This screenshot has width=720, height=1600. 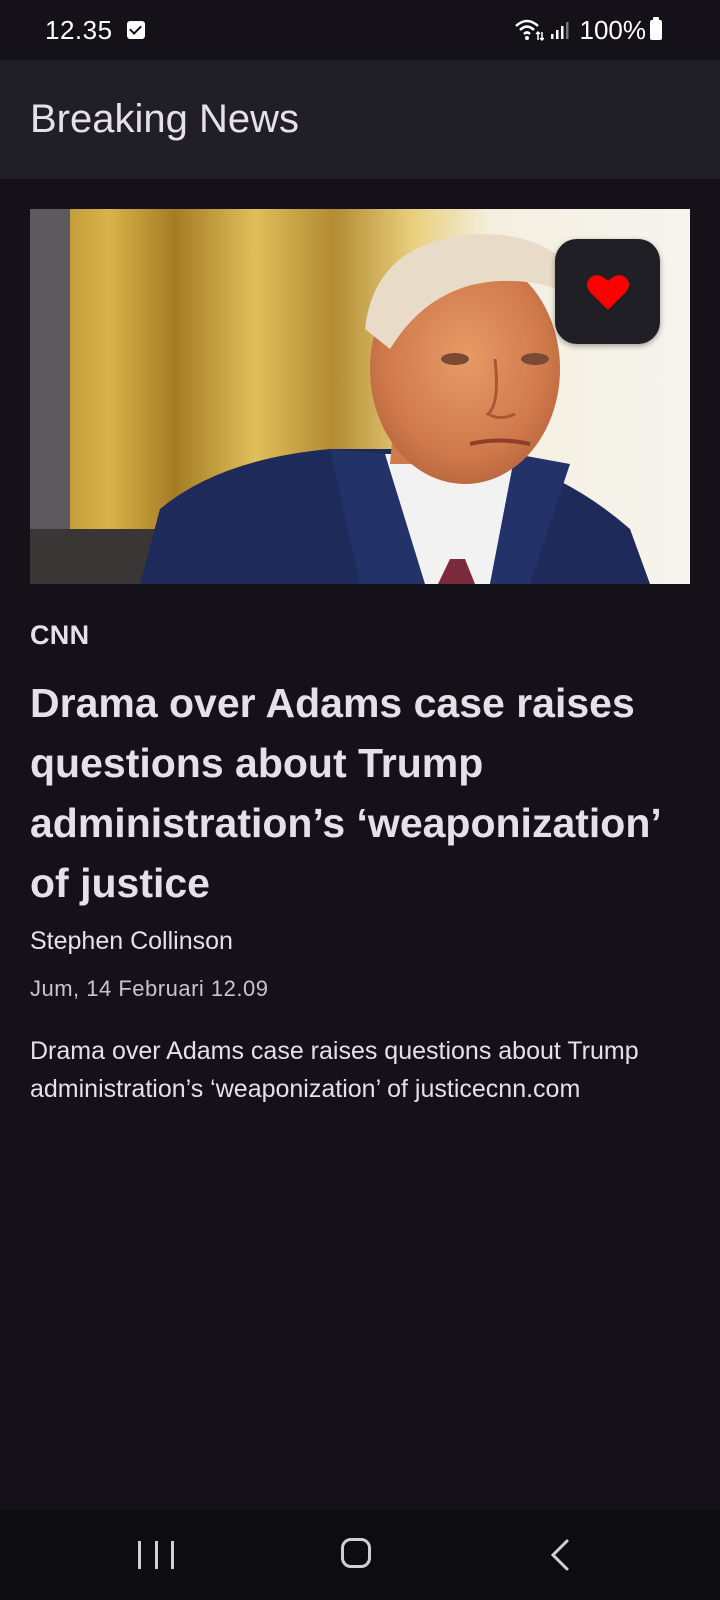 I want to click on home-icon, so click(x=356, y=1553).